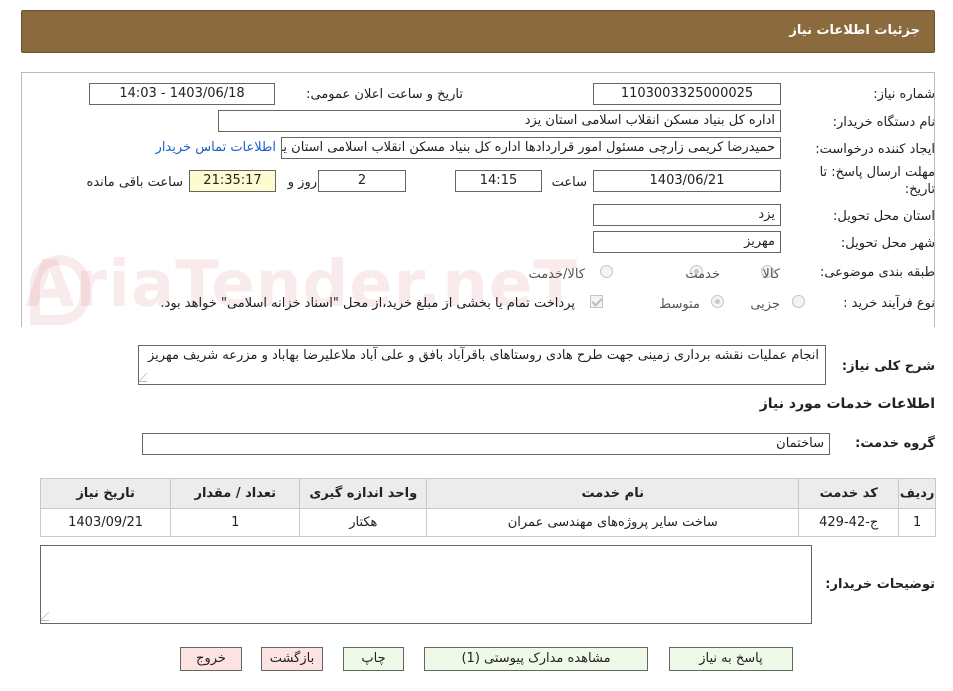 This screenshot has width=953, height=691. I want to click on remaining-time-field: 21:35:17, so click(232, 181).